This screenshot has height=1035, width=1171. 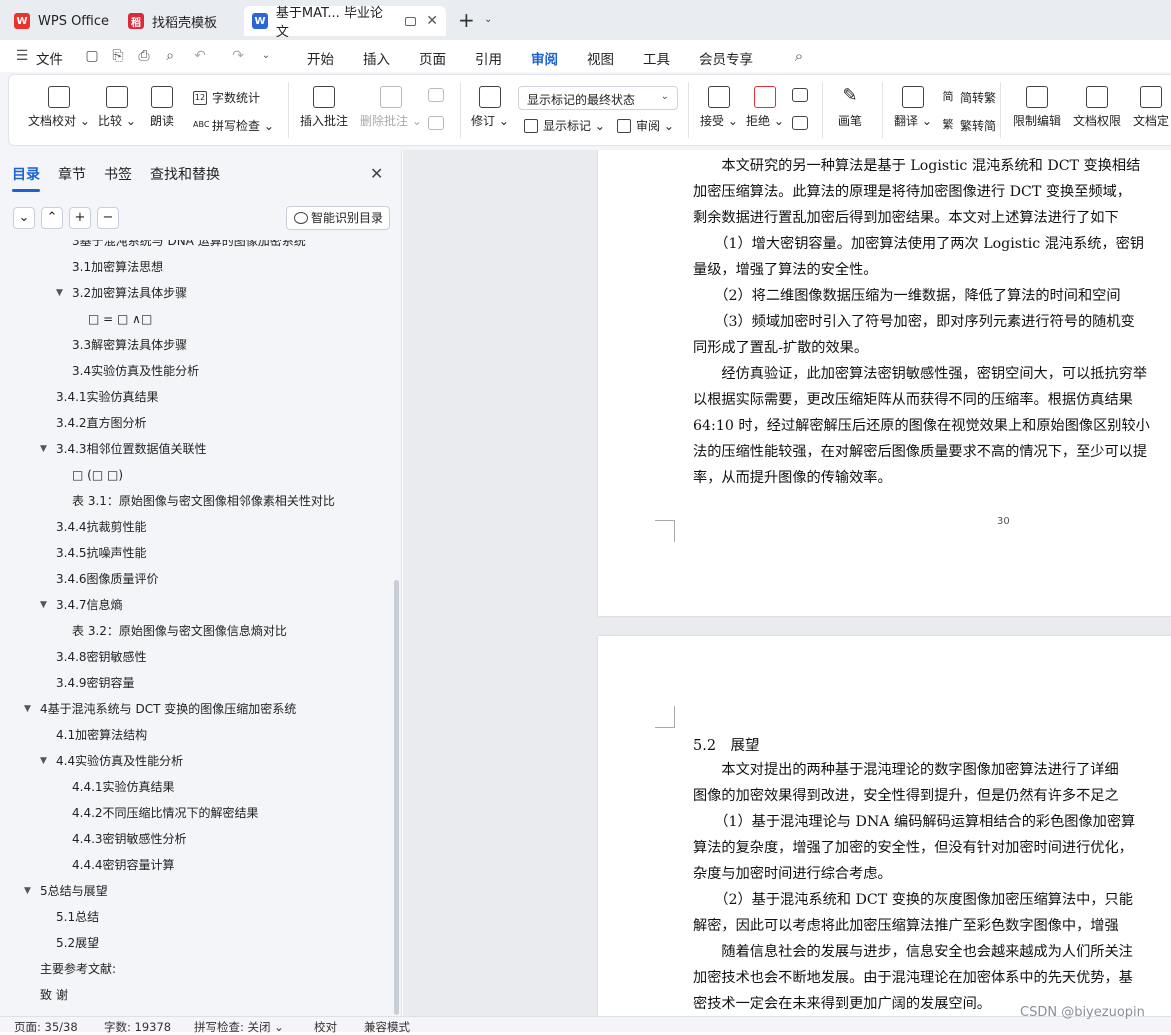 I want to click on toc-item: ▼ 3.2加密算法具体步骤, so click(x=121, y=293).